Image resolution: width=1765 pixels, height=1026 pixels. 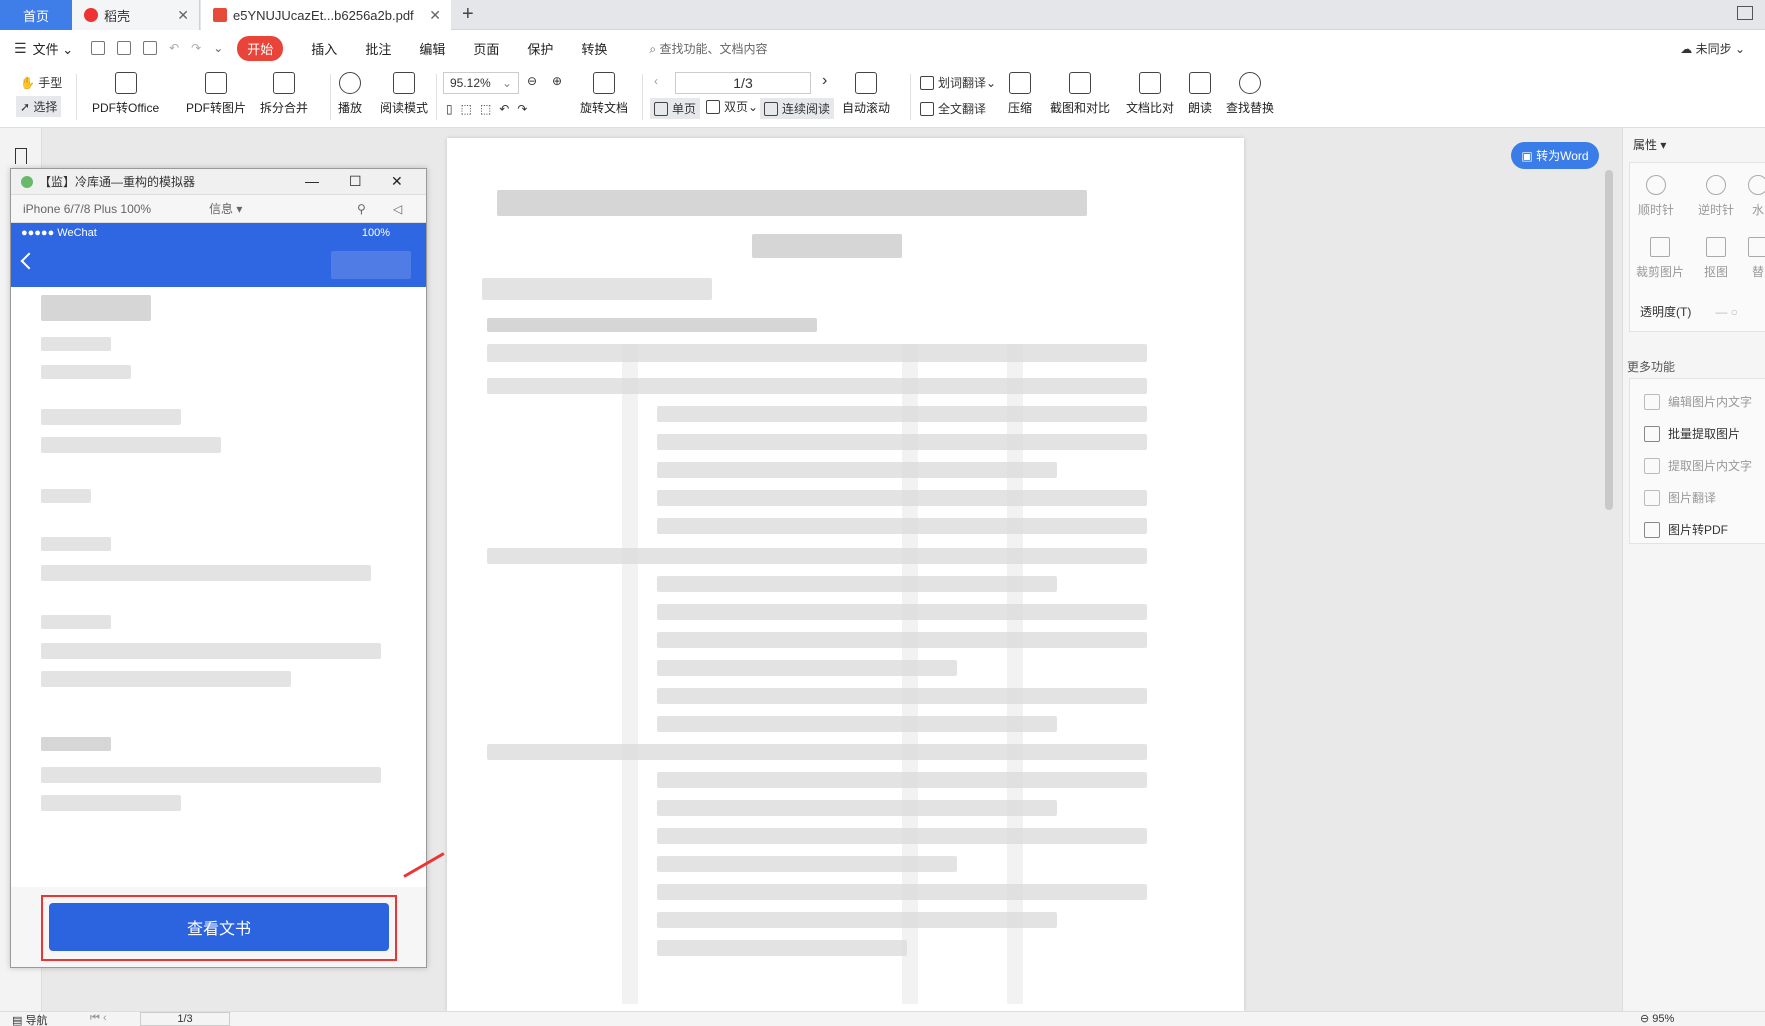 What do you see at coordinates (218, 182) in the screenshot?
I see `simulator-title-bar: 【监】冷库通—重构的模拟器 — ☐ ✕` at bounding box center [218, 182].